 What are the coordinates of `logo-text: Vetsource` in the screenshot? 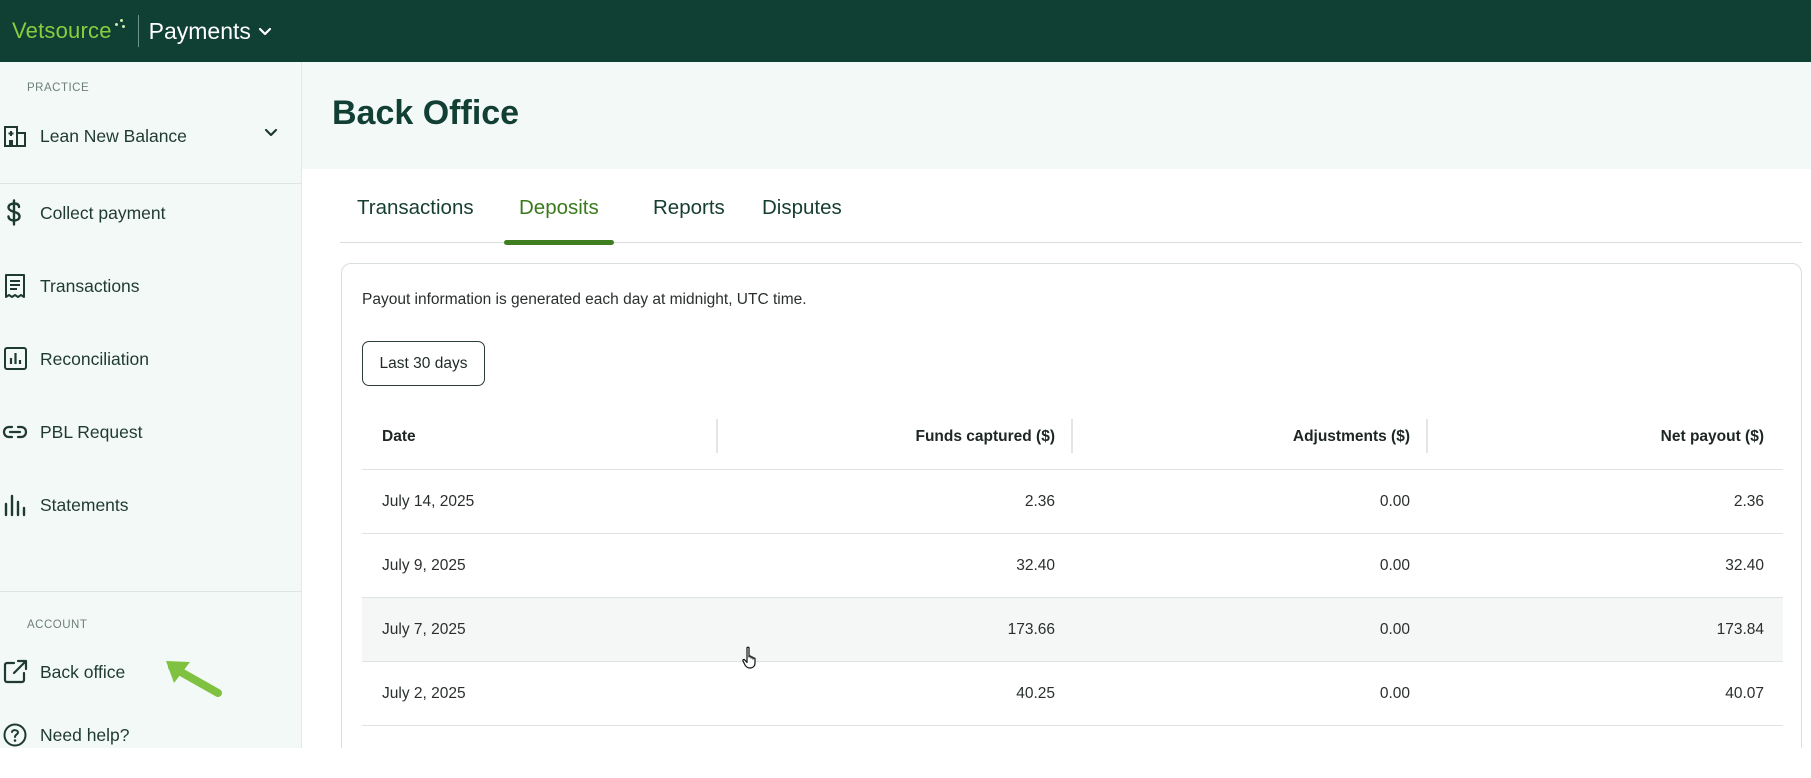 It's located at (62, 30).